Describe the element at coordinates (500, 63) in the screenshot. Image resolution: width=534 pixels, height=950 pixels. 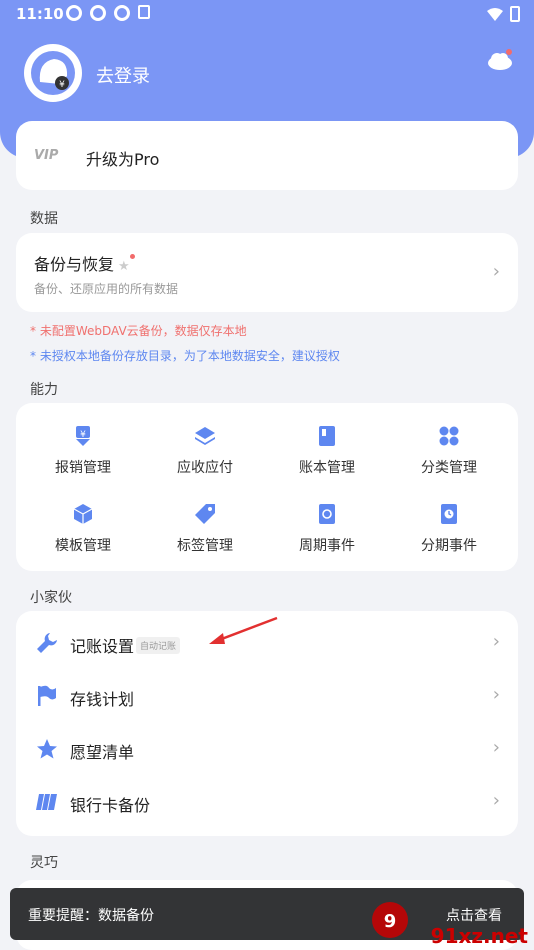
I see `cloud-sync-icon` at that location.